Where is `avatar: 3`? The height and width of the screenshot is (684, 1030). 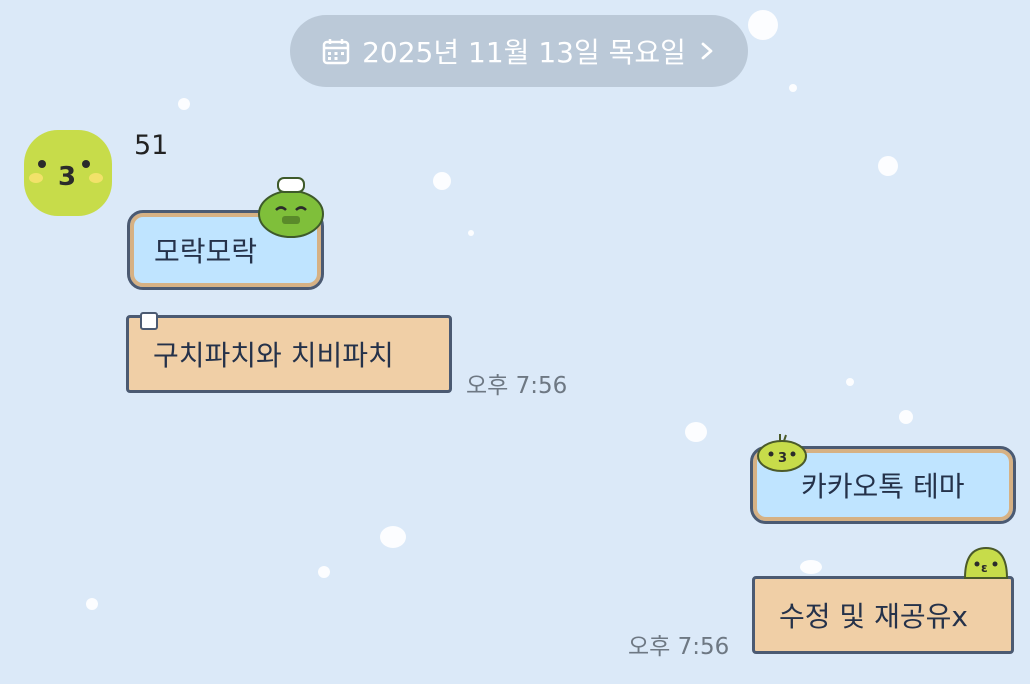
avatar: 3 is located at coordinates (68, 173).